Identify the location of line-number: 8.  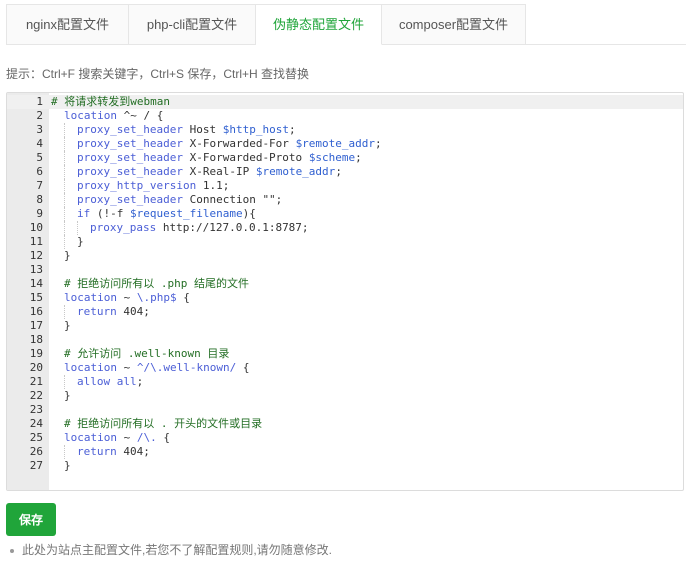
(39, 199).